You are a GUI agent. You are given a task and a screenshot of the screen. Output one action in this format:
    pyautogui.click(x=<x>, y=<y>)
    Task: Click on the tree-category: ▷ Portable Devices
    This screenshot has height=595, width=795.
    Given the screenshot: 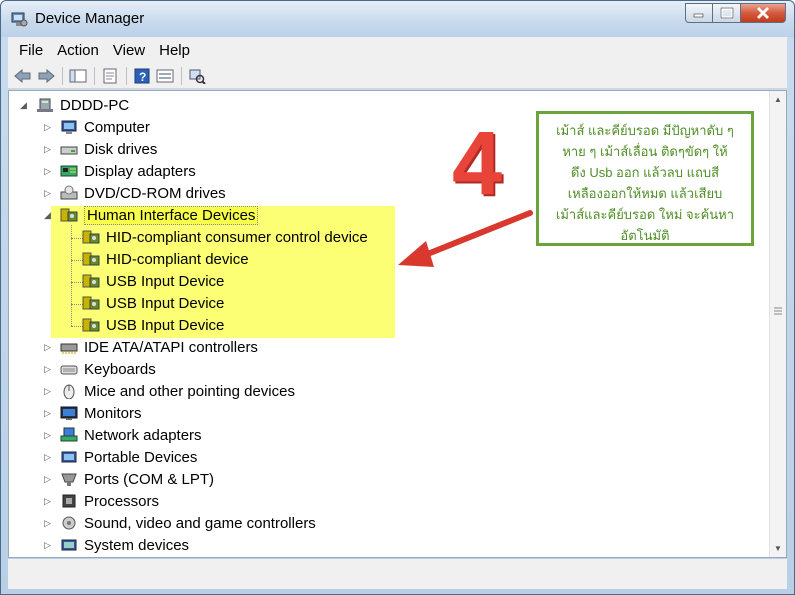 What is the action you would take?
    pyautogui.click(x=120, y=457)
    